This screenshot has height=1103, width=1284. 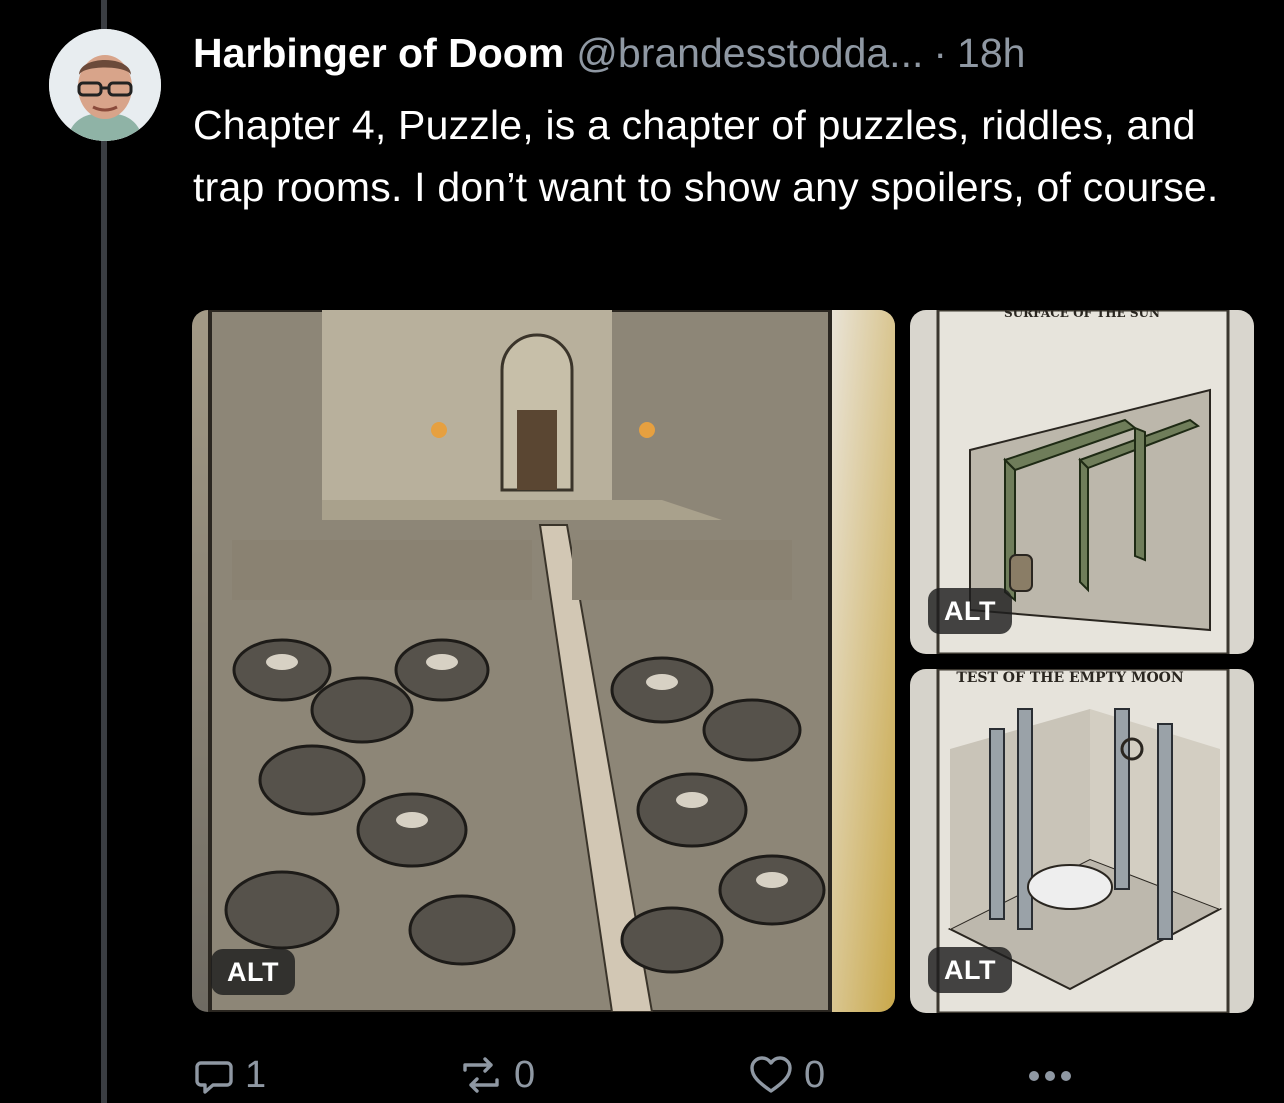 What do you see at coordinates (1082, 482) in the screenshot?
I see `post-image-2: SURFACE OF THE SUN ALT` at bounding box center [1082, 482].